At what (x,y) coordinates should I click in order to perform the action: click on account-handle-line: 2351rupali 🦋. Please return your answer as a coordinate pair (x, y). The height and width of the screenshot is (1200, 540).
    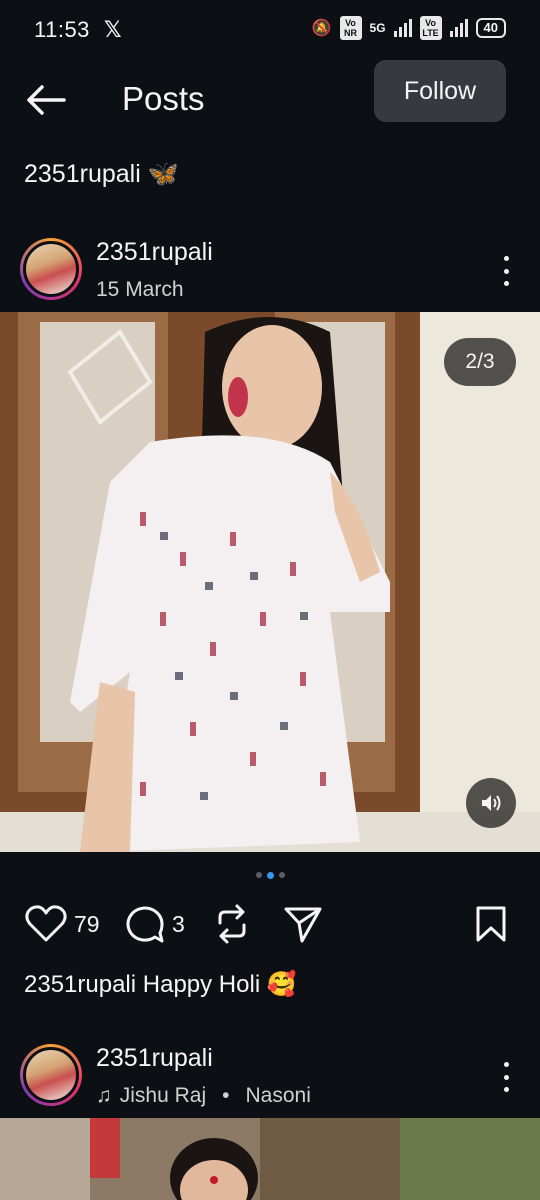
    Looking at the image, I should click on (101, 174).